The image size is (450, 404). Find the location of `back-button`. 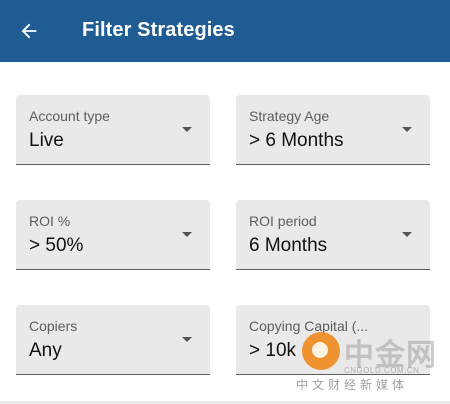

back-button is located at coordinates (29, 31).